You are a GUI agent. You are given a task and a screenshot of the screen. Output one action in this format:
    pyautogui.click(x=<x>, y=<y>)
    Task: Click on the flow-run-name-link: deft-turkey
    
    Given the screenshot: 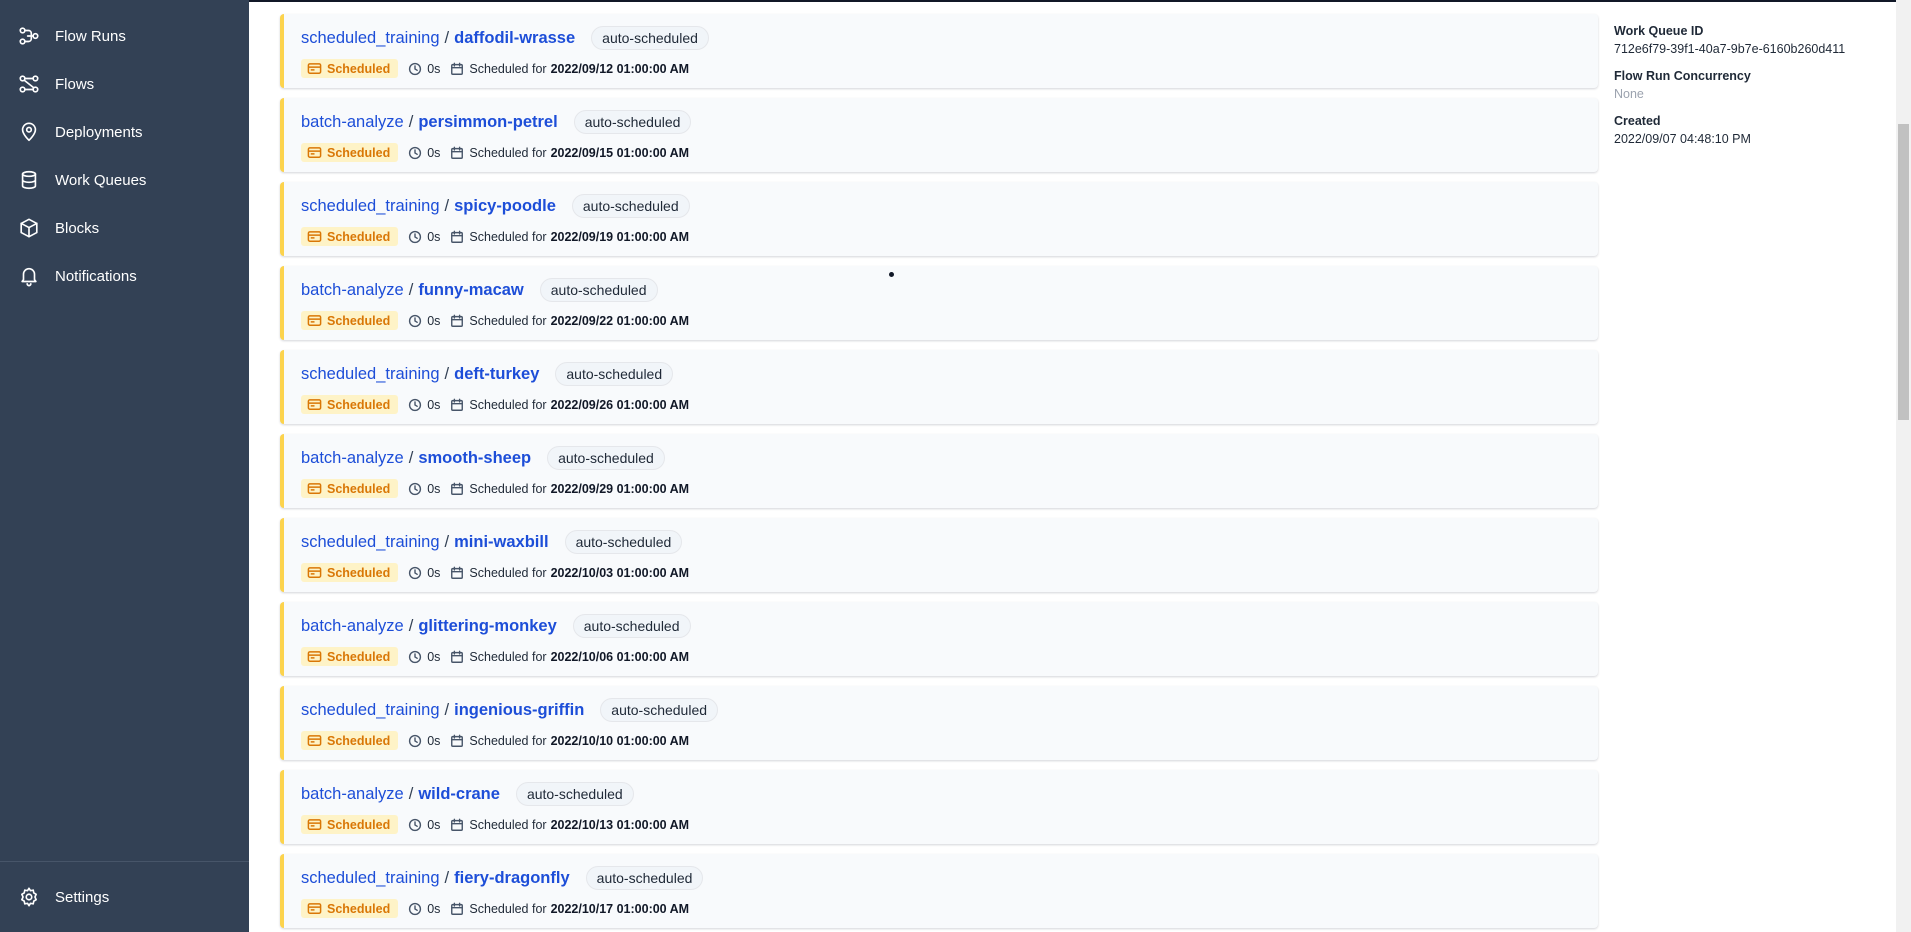 What is the action you would take?
    pyautogui.click(x=496, y=374)
    